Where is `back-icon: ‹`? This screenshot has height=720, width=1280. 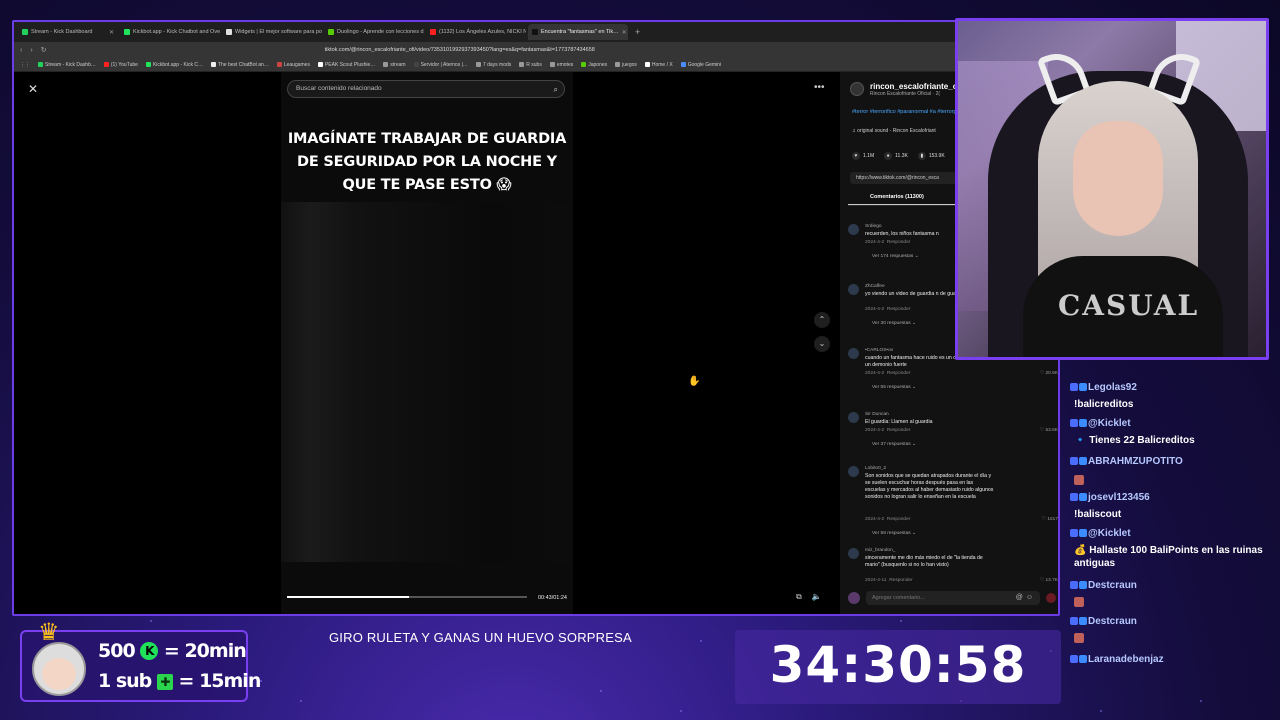
back-icon: ‹ is located at coordinates (21, 50).